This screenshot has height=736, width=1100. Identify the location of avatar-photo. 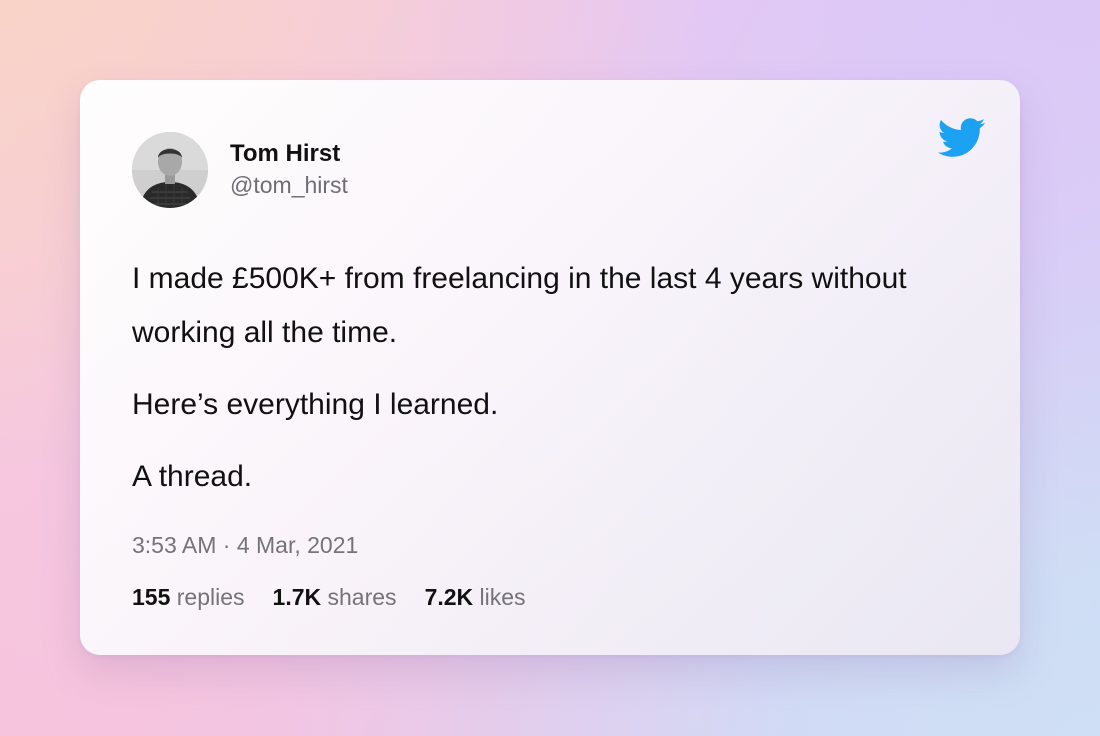
(170, 170).